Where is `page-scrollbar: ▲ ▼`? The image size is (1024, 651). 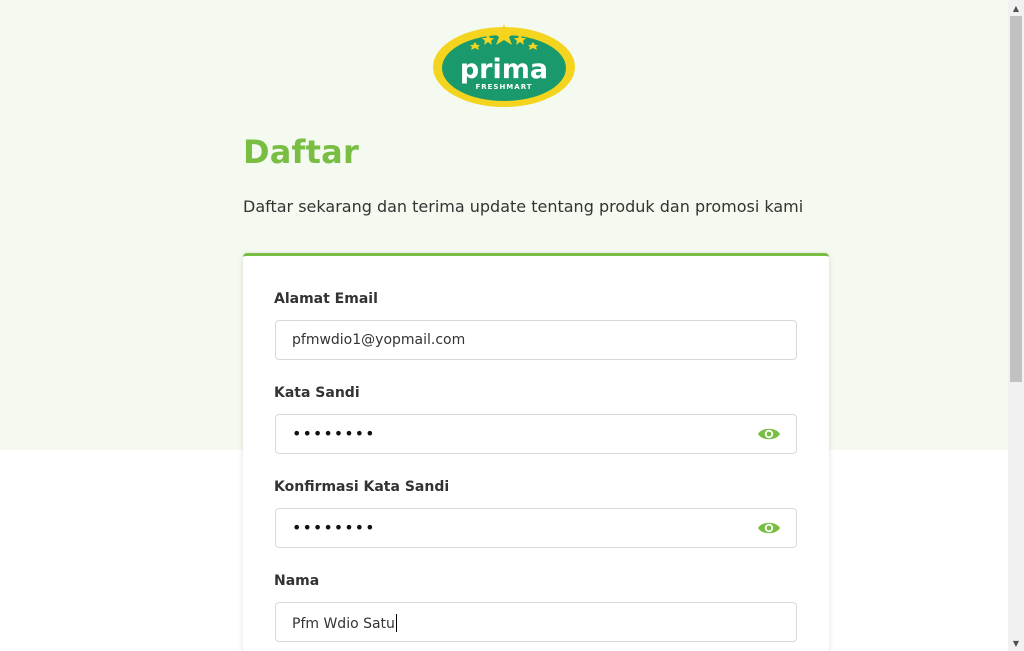 page-scrollbar: ▲ ▼ is located at coordinates (1016, 325).